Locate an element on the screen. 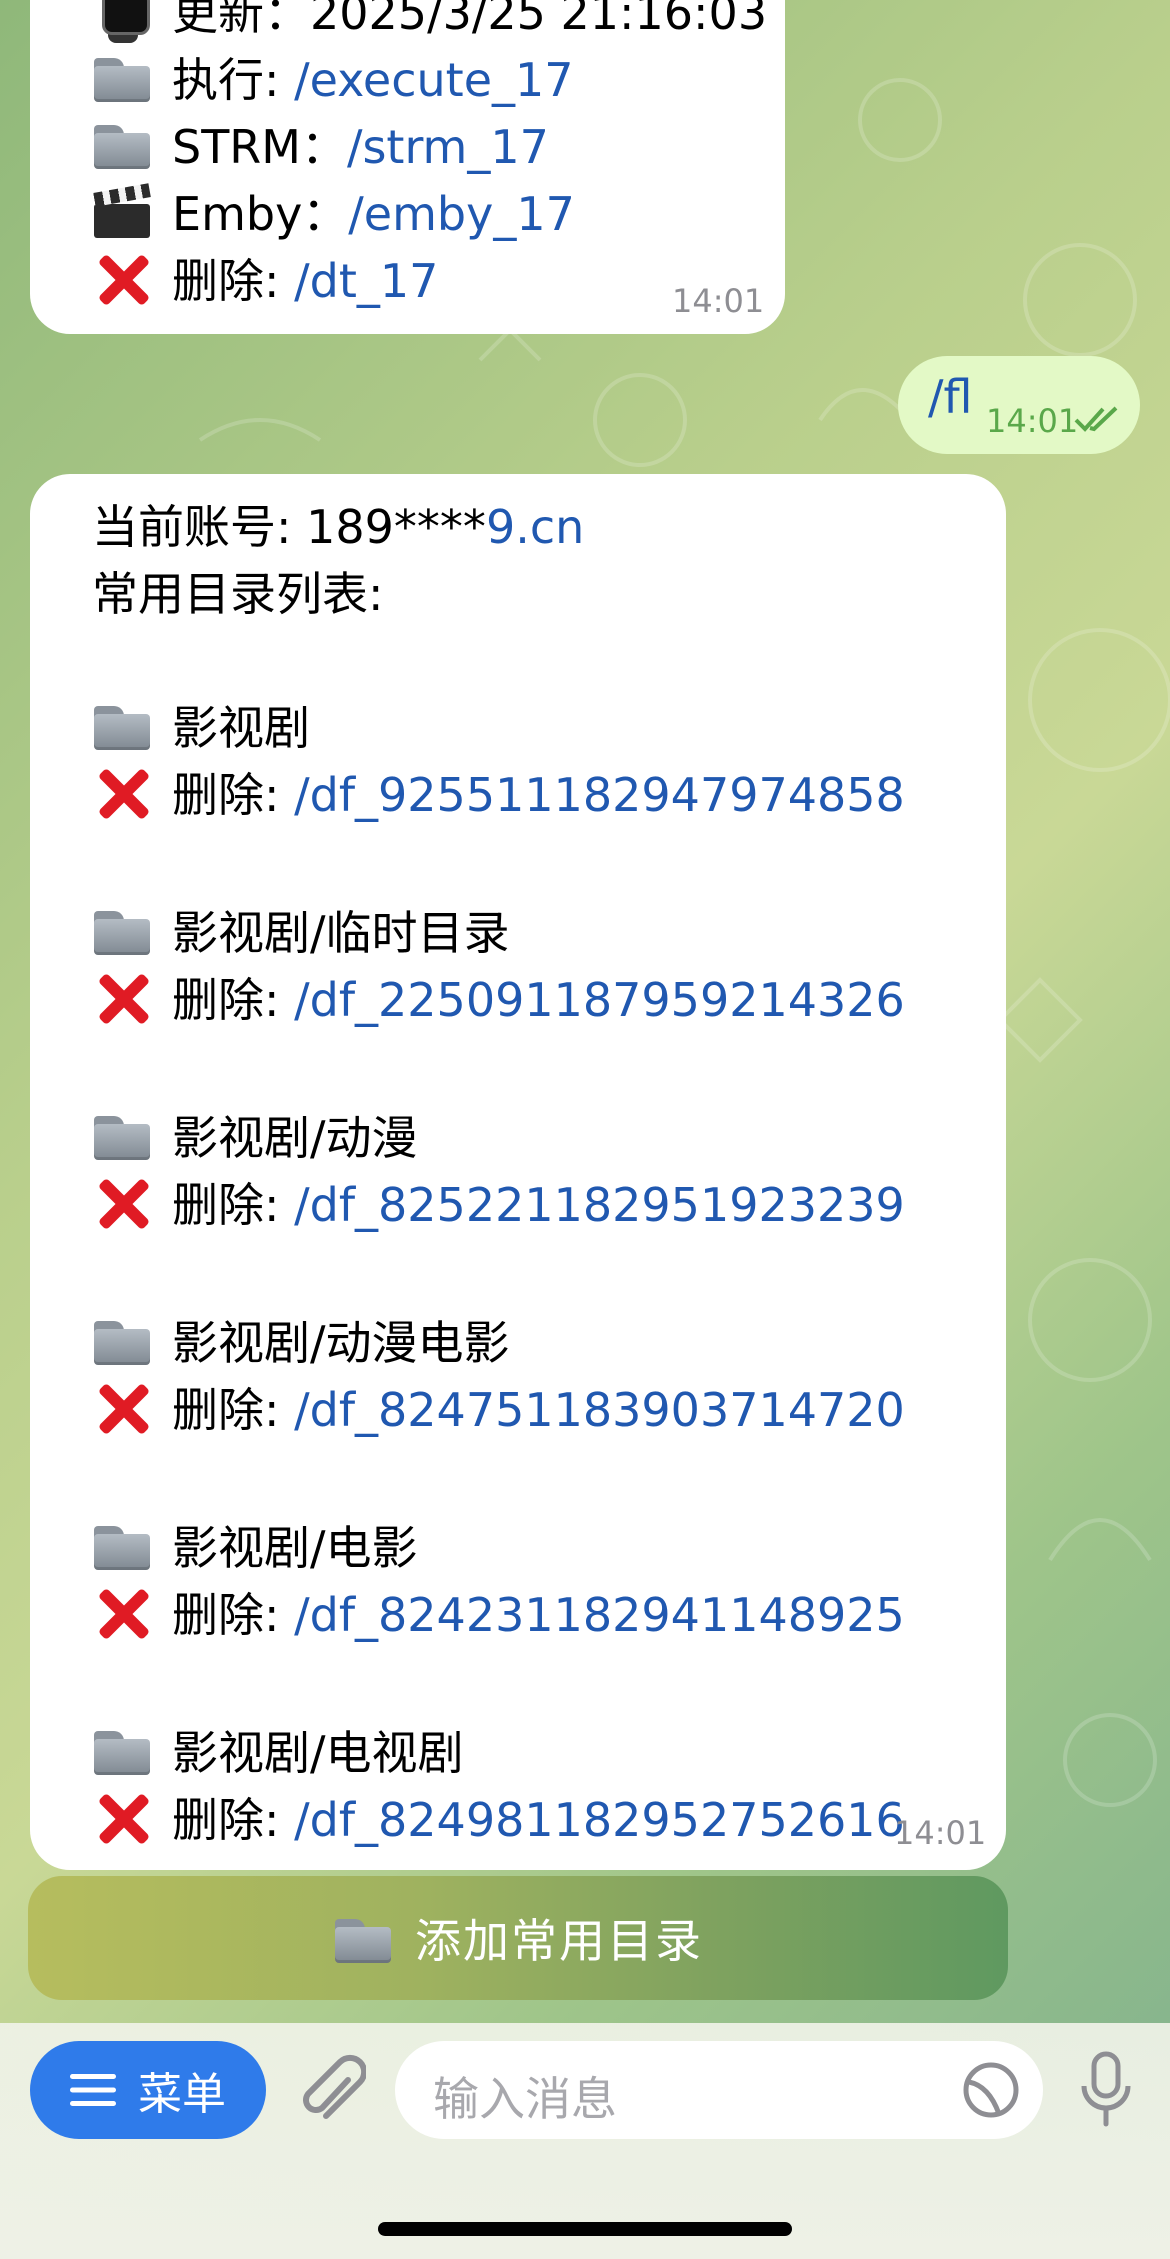 The height and width of the screenshot is (2259, 1170). message-input: 输入消息 is located at coordinates (719, 2090).